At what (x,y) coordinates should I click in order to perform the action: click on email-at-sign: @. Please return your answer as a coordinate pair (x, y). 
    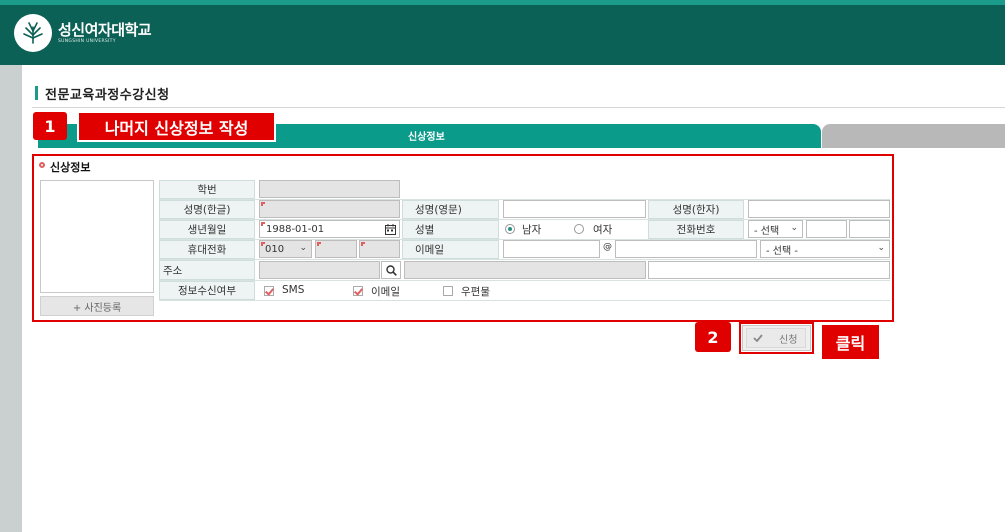
    Looking at the image, I should click on (607, 247).